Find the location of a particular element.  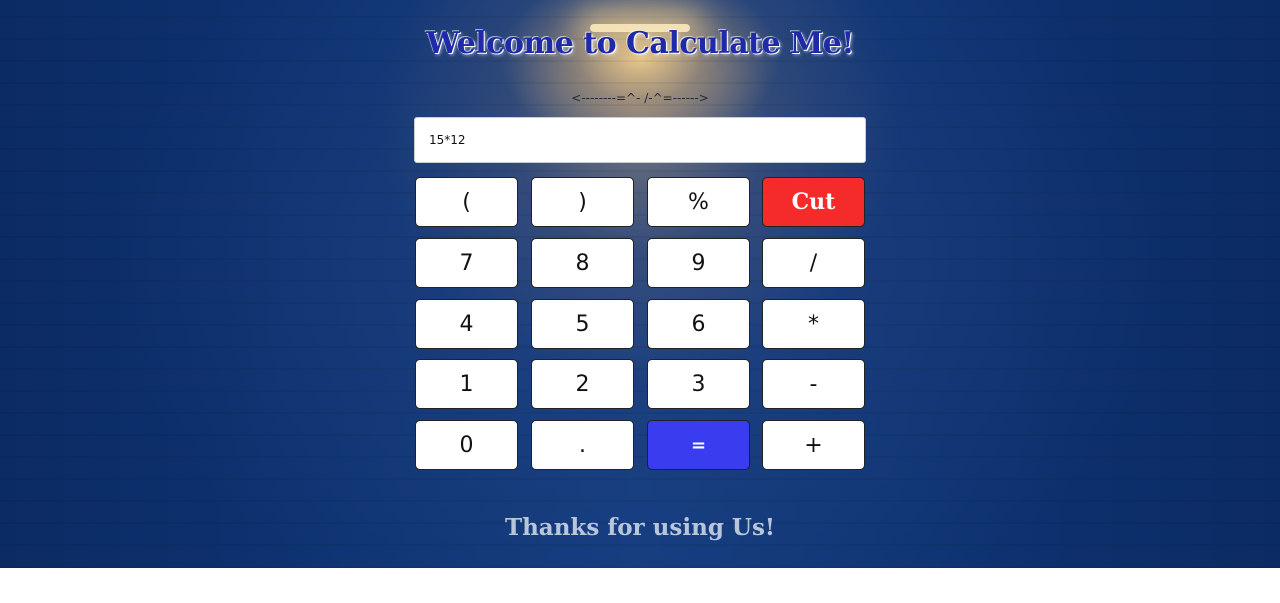

digit-6-button: 6 is located at coordinates (698, 324).